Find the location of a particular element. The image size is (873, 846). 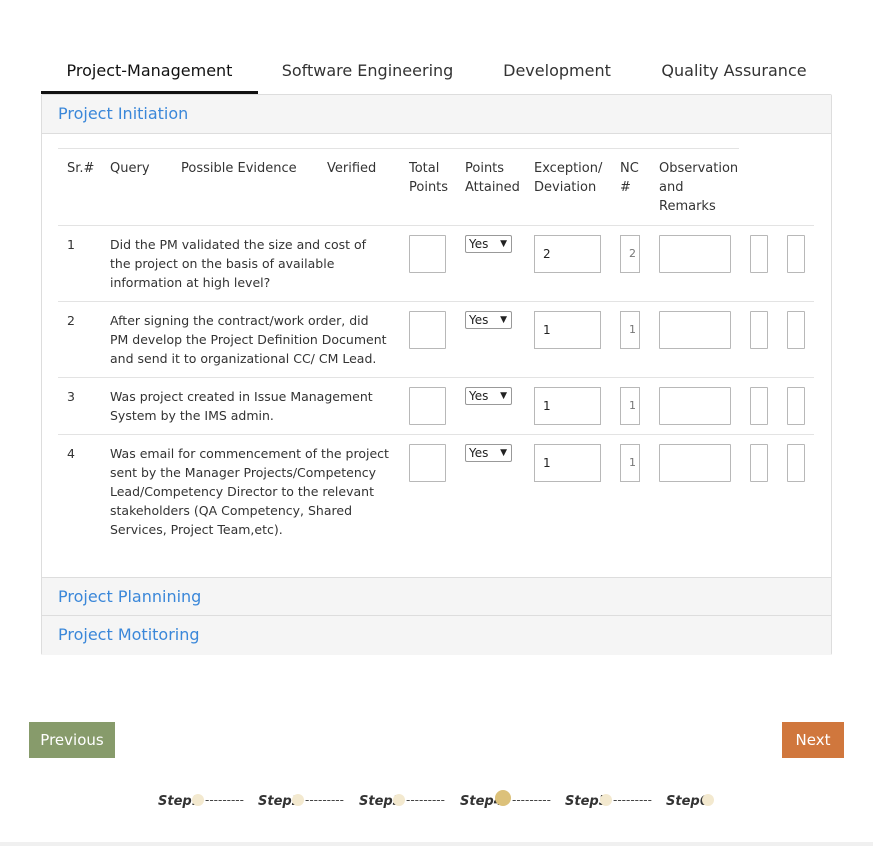

header-nc-number: NC # is located at coordinates (629, 178).